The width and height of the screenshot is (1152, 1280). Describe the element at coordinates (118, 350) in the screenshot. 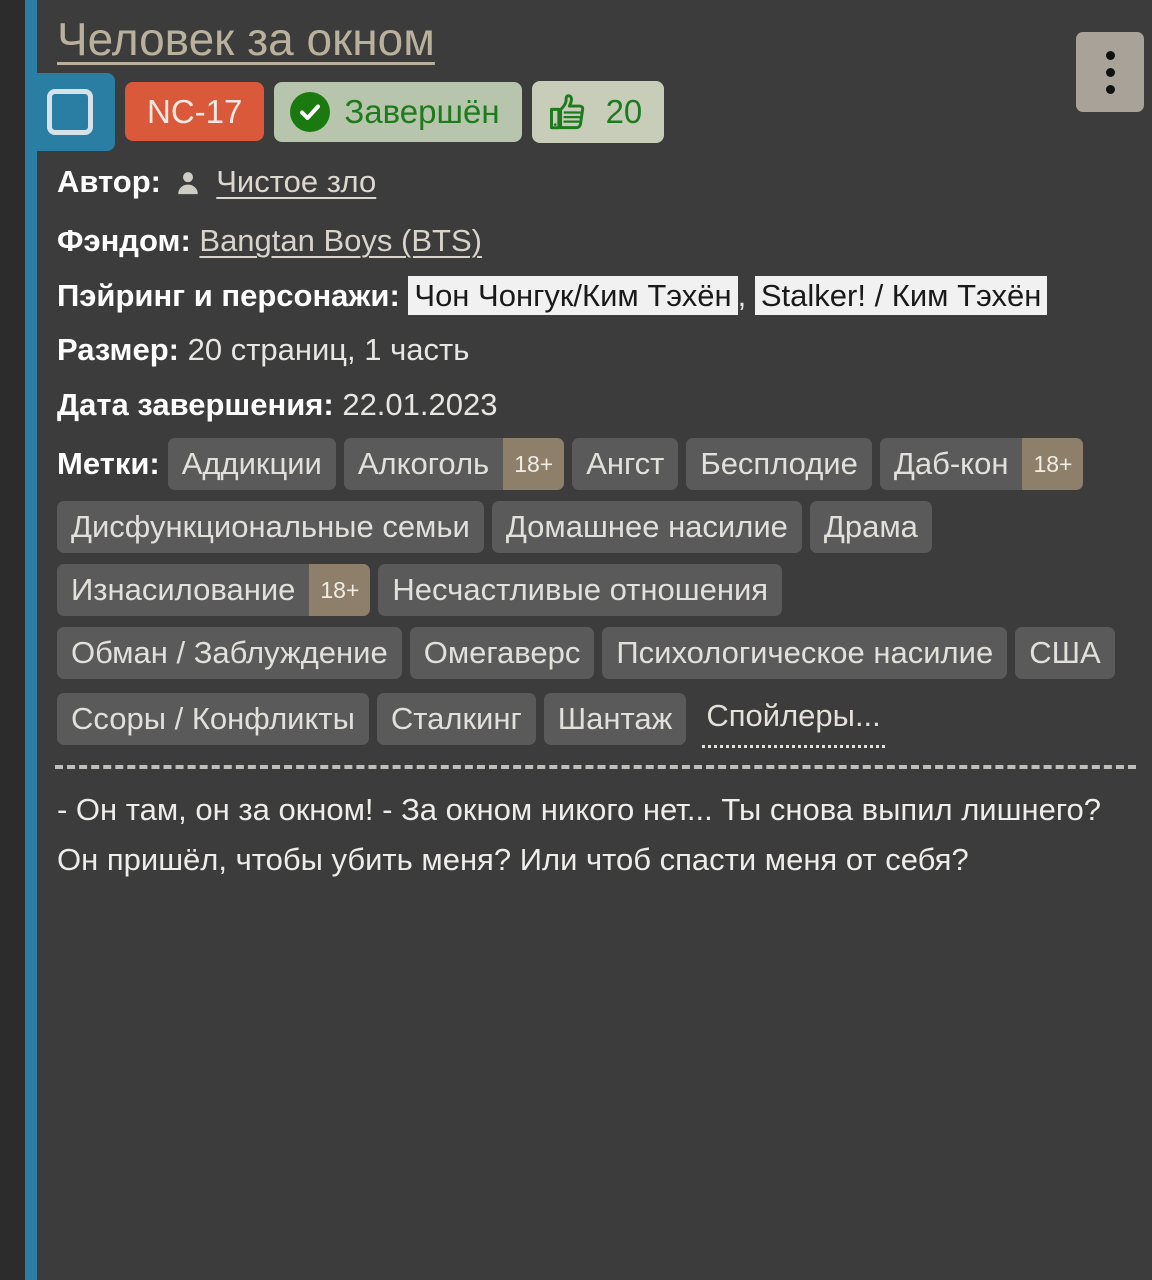

I see `size-label: Размер:` at that location.